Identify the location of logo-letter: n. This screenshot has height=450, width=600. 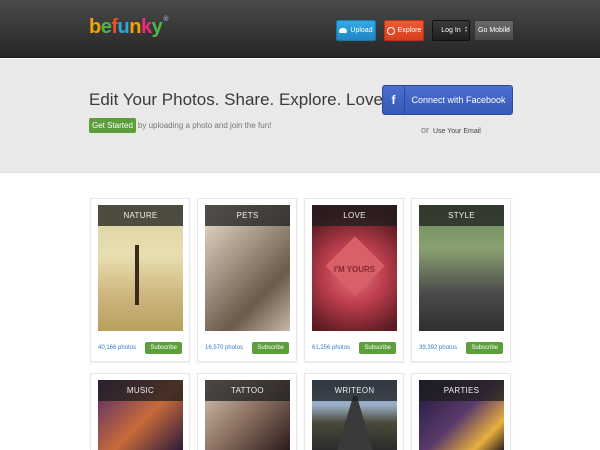
(135, 27).